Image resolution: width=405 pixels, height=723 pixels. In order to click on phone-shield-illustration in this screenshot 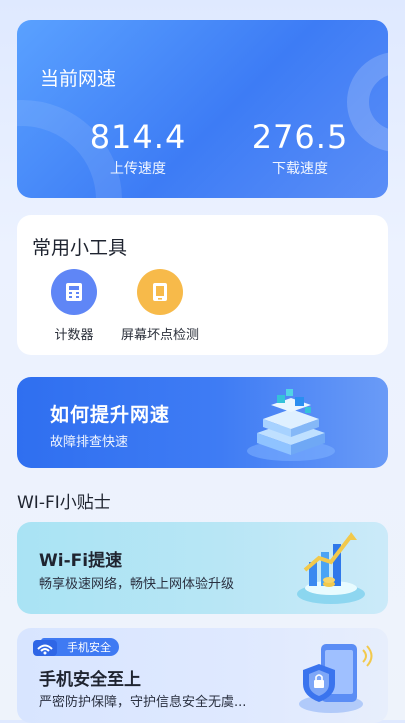, I will do `click(333, 678)`.